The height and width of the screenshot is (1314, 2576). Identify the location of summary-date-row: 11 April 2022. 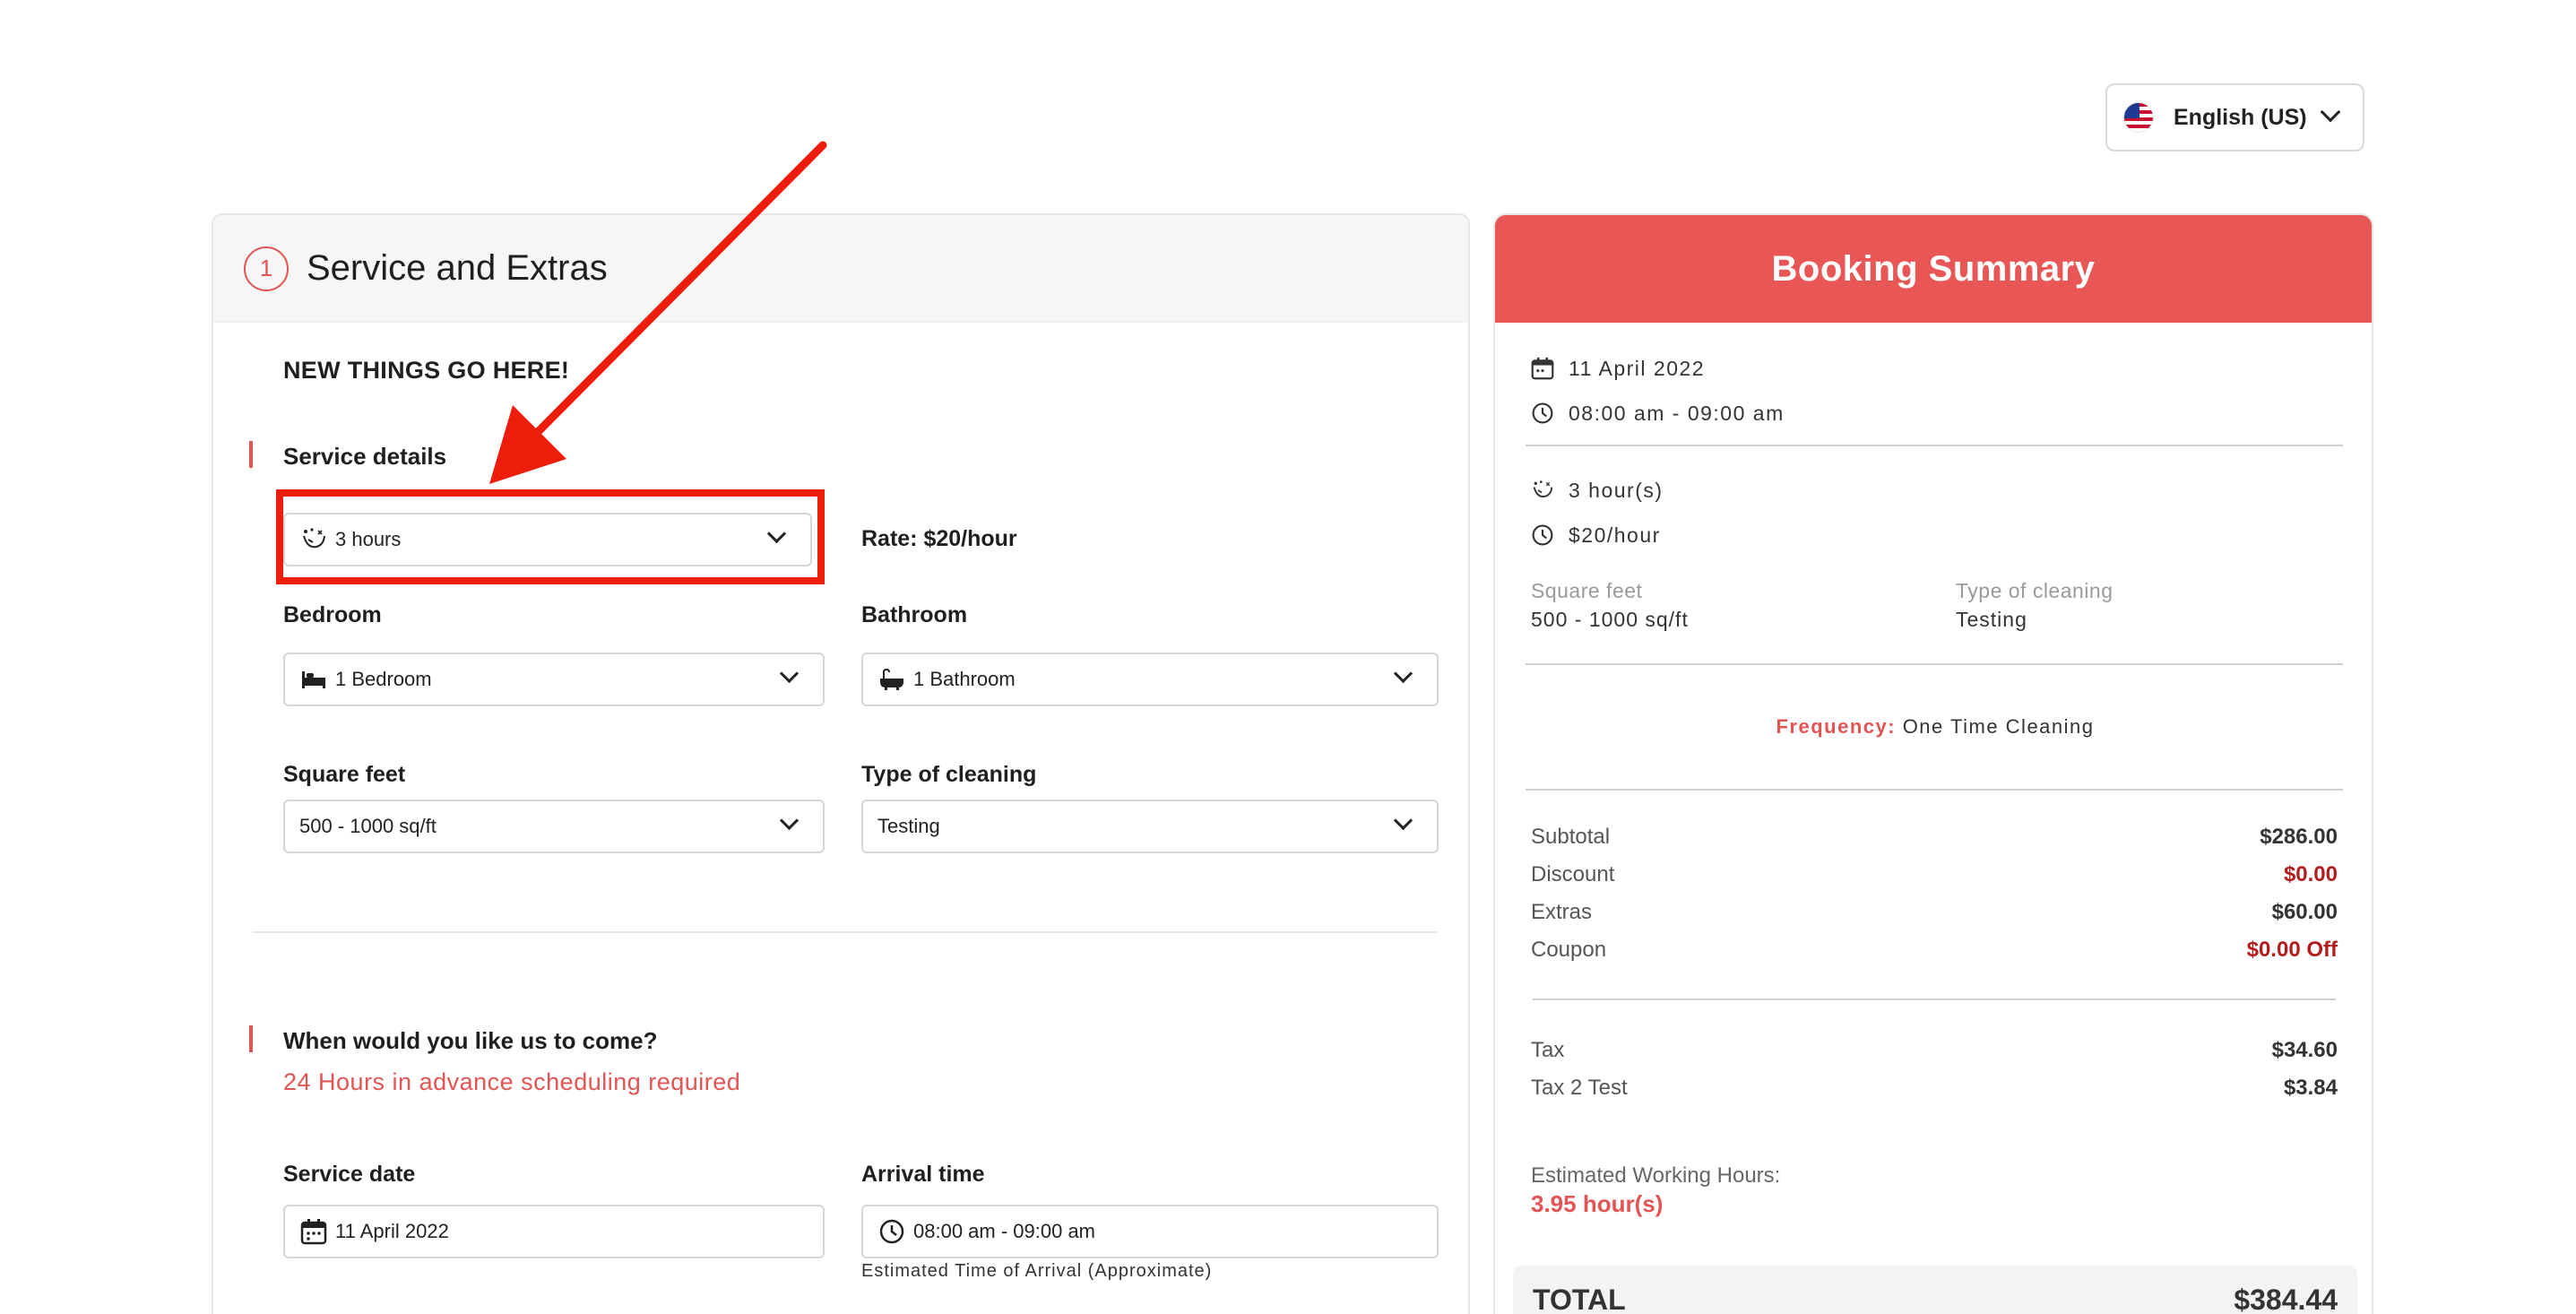
(1617, 368).